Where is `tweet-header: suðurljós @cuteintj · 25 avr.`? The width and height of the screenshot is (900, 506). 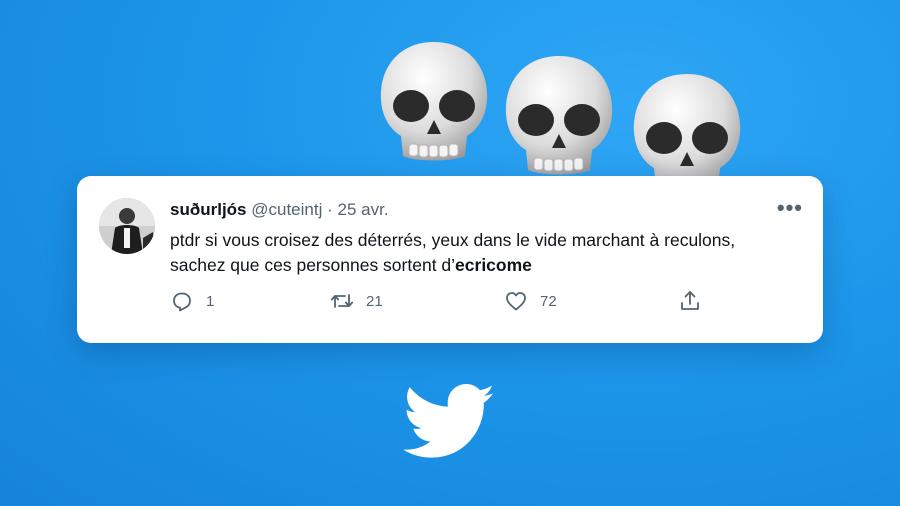 tweet-header: suðurljós @cuteintj · 25 avr. is located at coordinates (279, 210).